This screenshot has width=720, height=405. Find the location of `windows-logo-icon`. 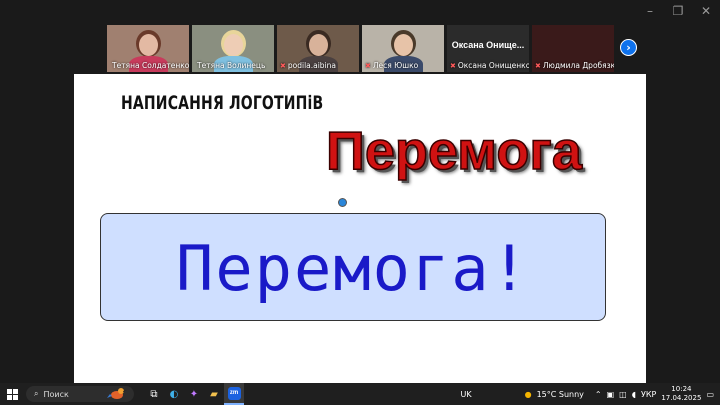

windows-logo-icon is located at coordinates (12, 394).